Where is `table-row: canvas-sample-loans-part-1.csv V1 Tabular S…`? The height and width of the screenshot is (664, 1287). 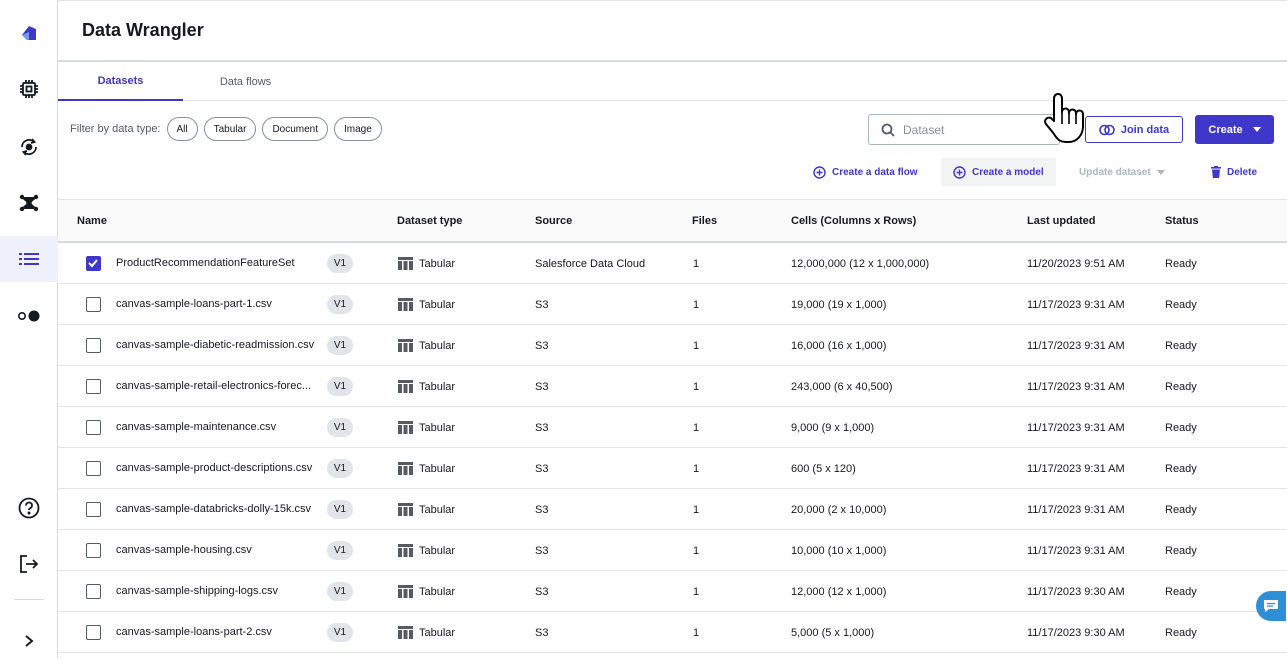
table-row: canvas-sample-loans-part-1.csv V1 Tabular S… is located at coordinates (672, 304).